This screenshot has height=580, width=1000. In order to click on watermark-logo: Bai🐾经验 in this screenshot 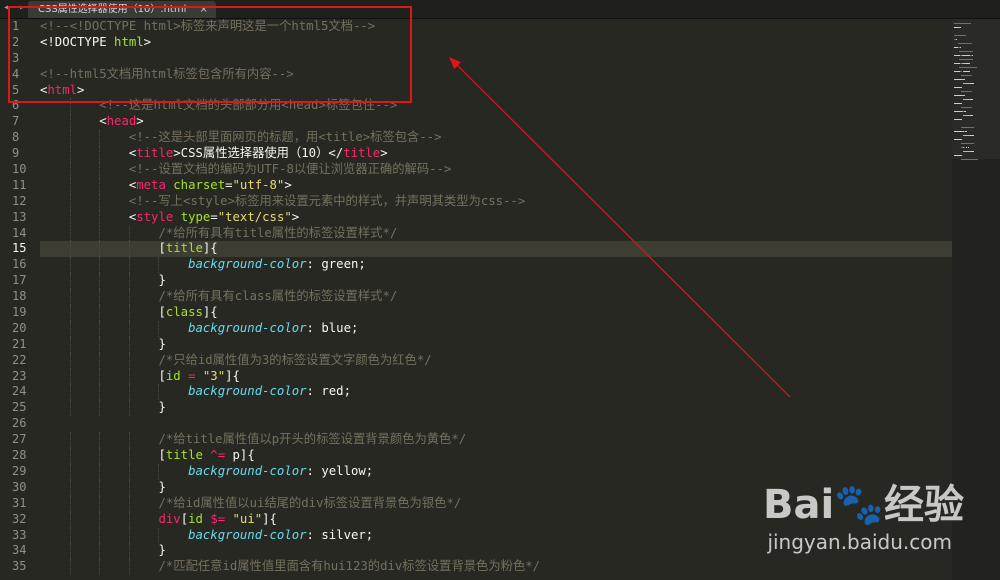, I will do `click(863, 505)`.